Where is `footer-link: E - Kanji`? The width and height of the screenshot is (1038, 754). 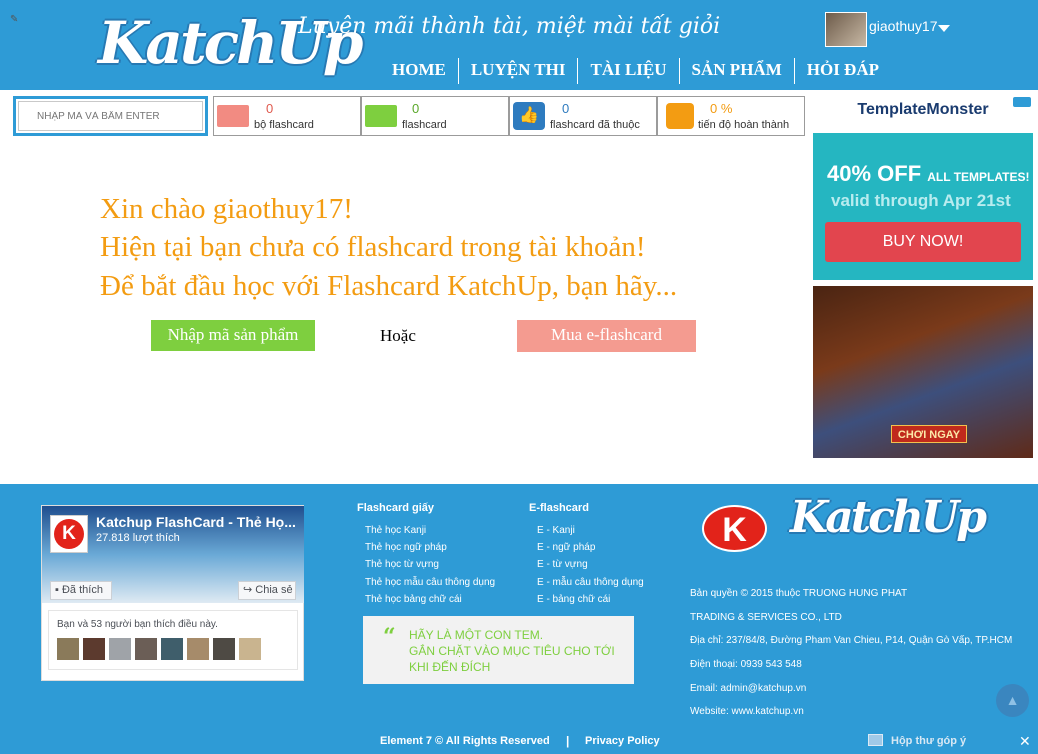
footer-link: E - Kanji is located at coordinates (556, 530).